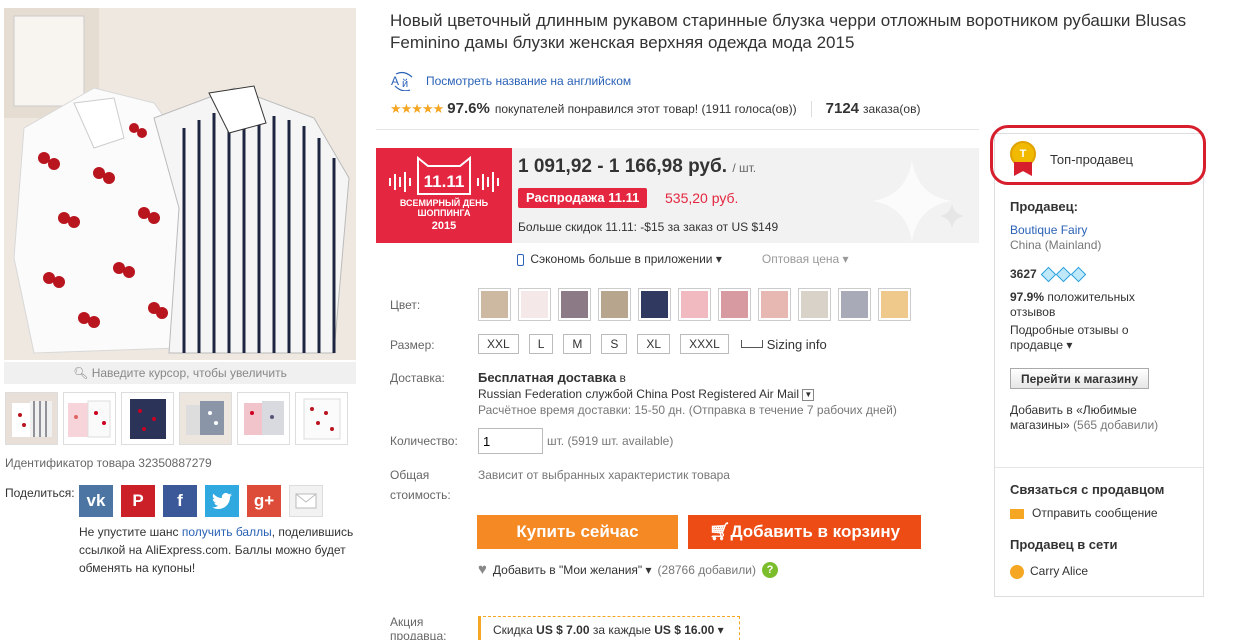 This screenshot has width=1235, height=640. Describe the element at coordinates (410, 475) in the screenshot. I see `total-label-1: Общая` at that location.